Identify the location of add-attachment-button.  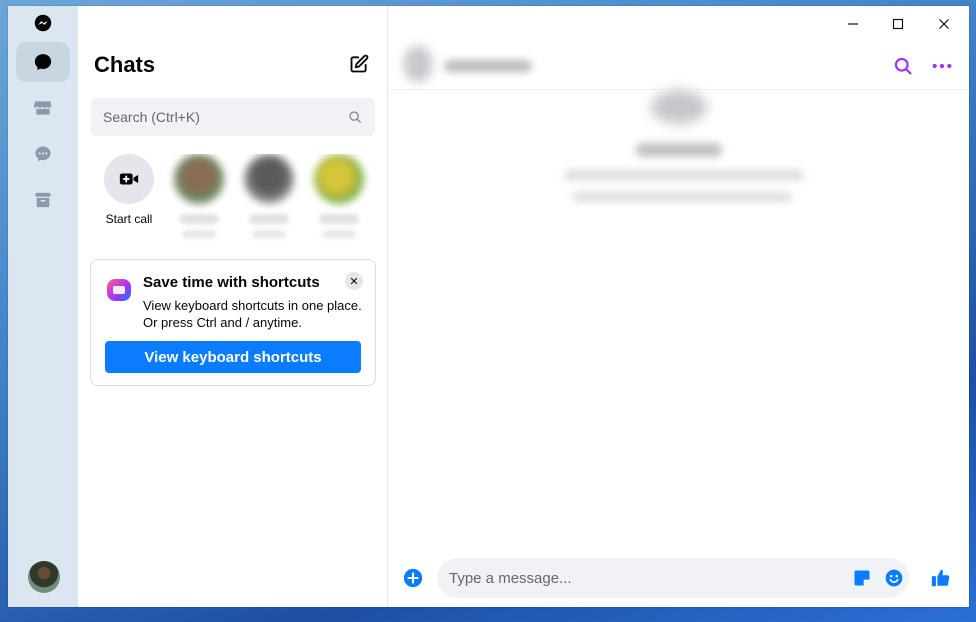
(413, 578).